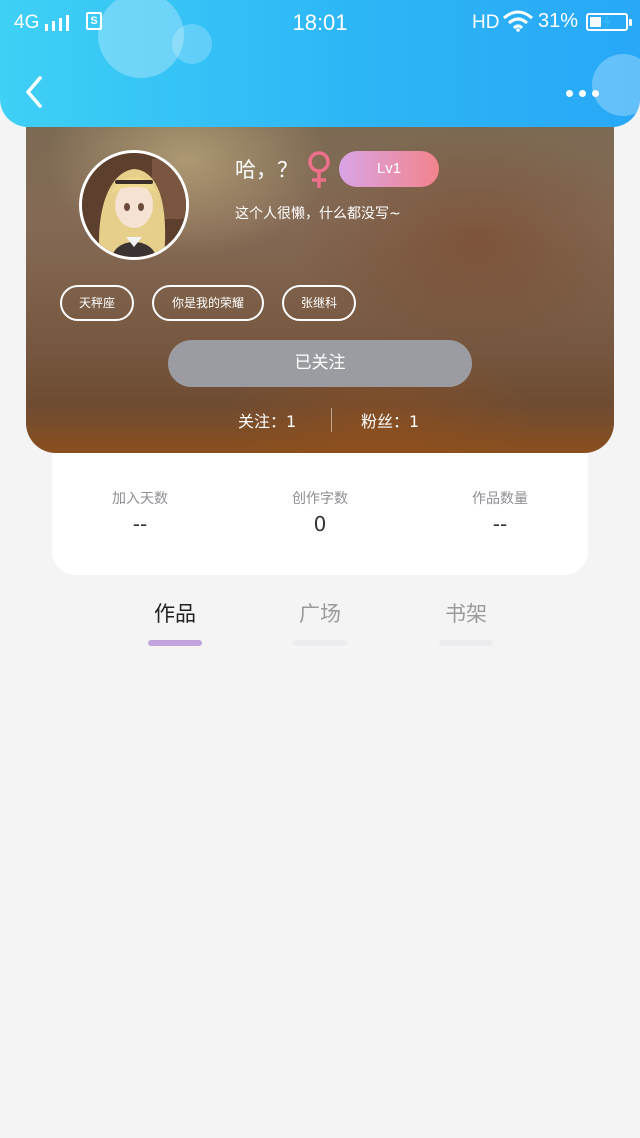  I want to click on tag-chip: 天秤座, so click(97, 303).